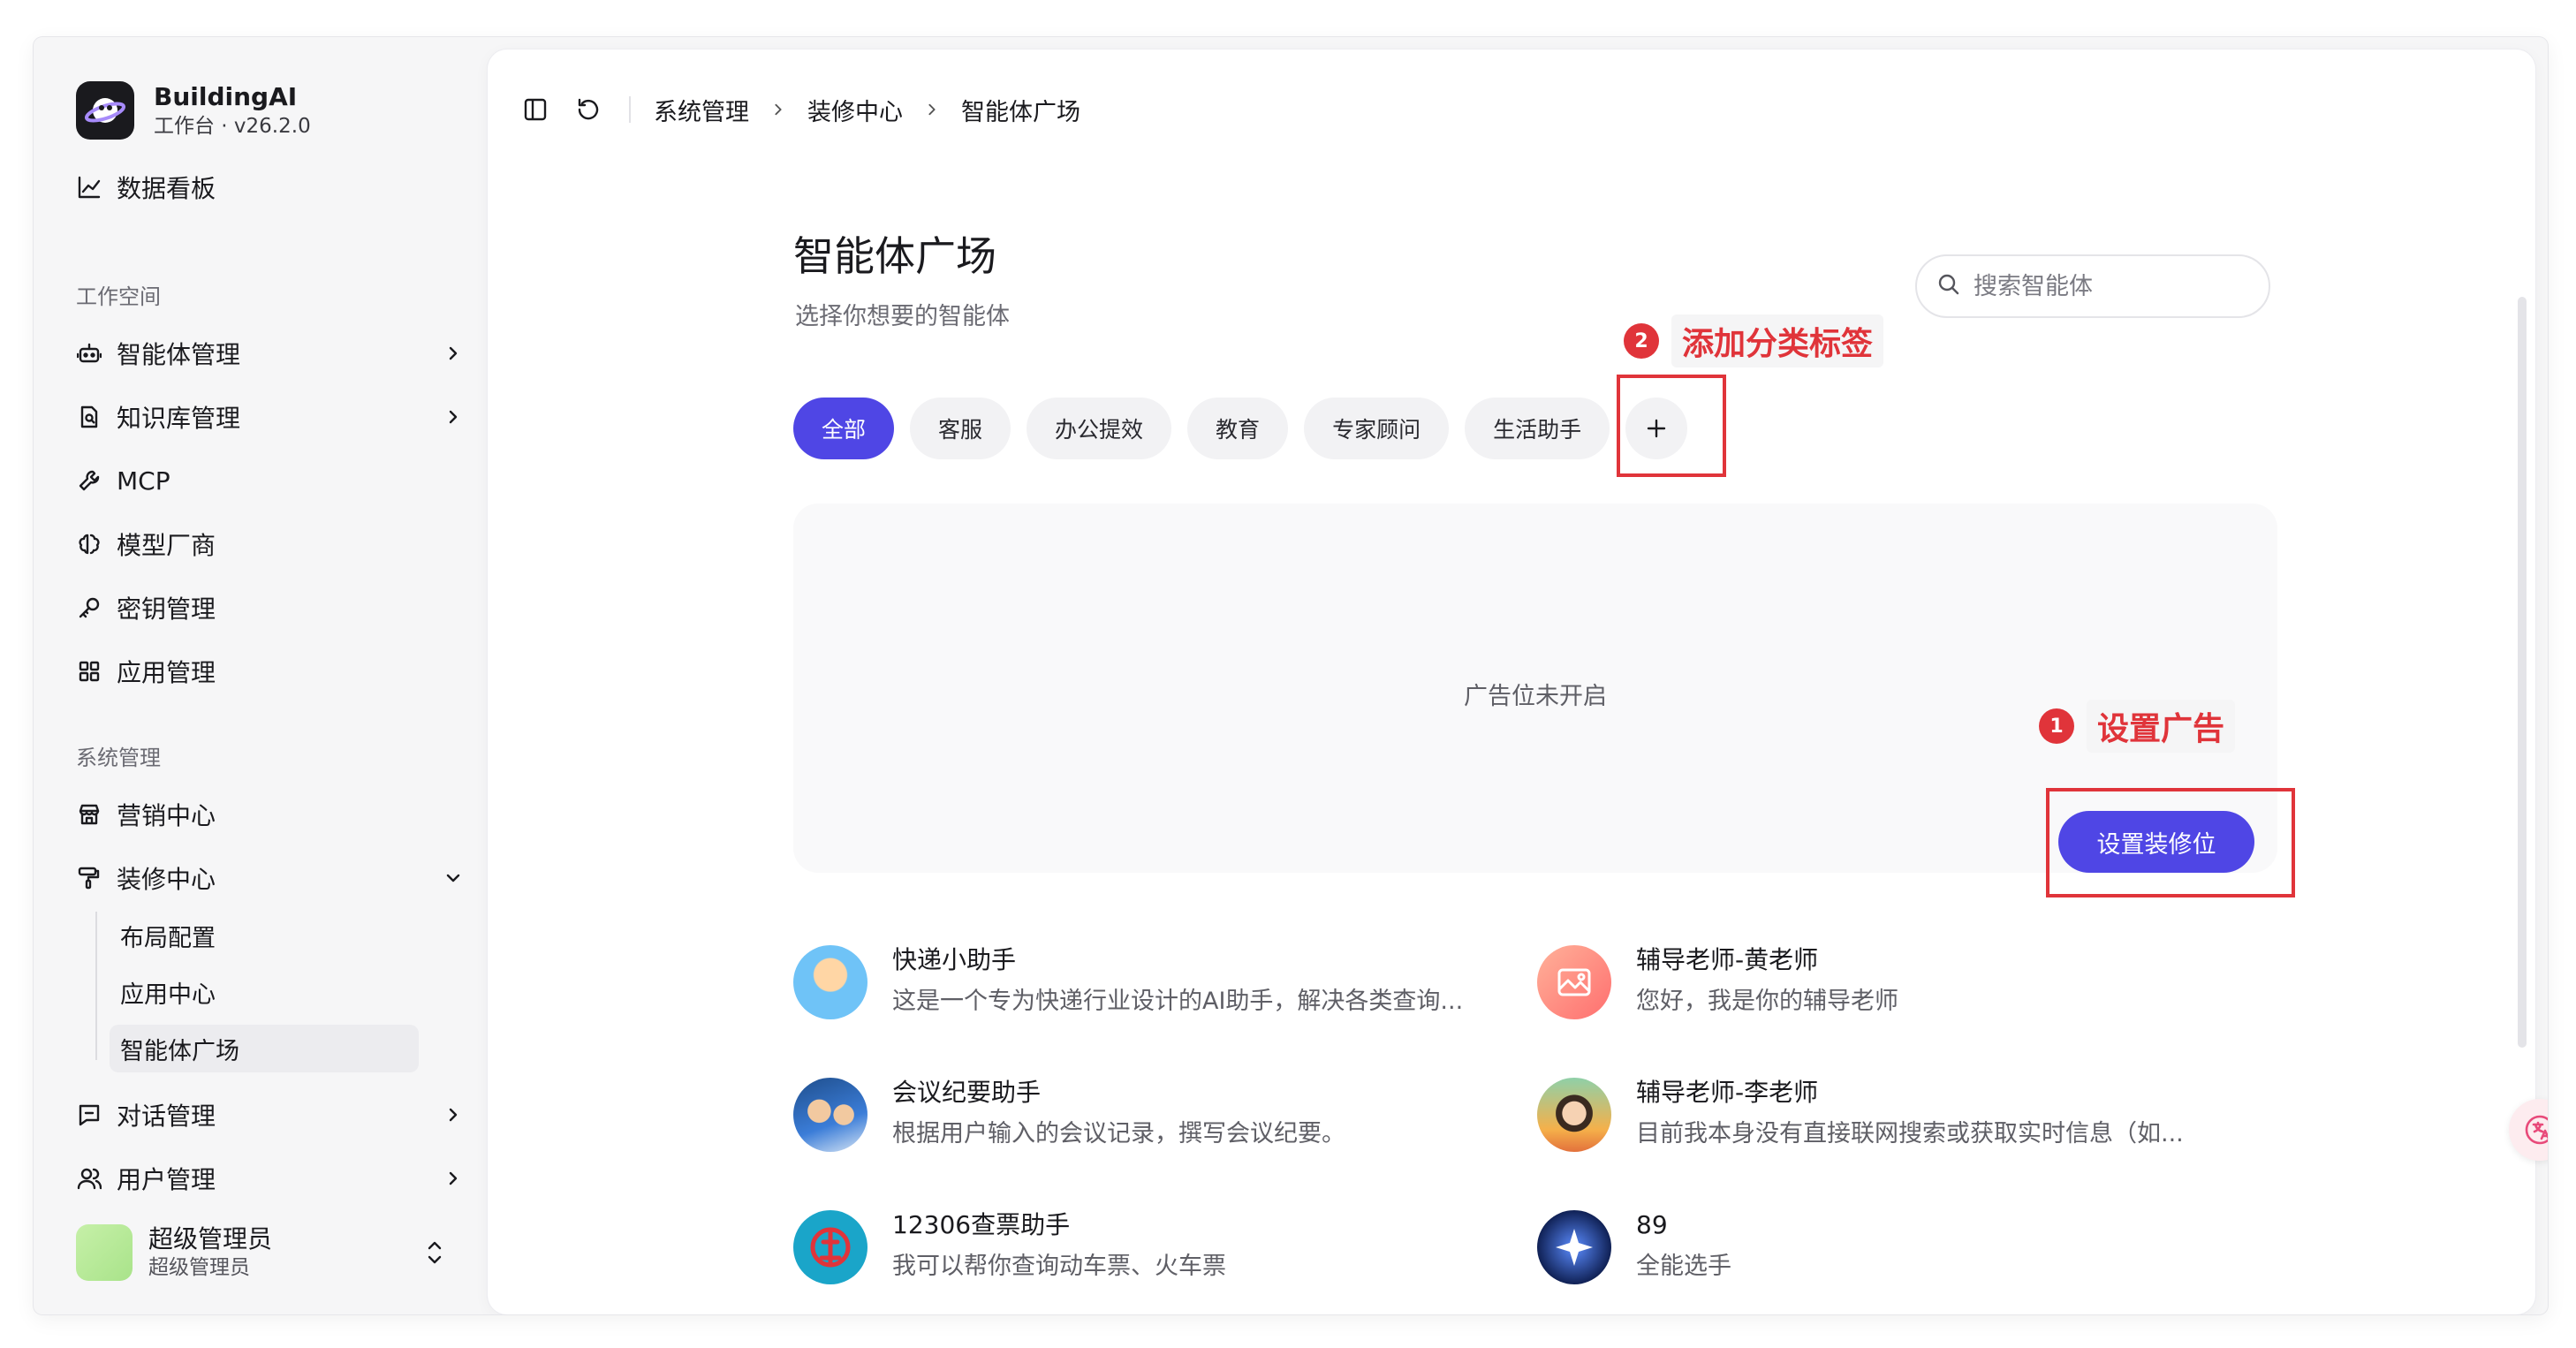 The image size is (2576, 1348). Describe the element at coordinates (630, 109) in the screenshot. I see `divider` at that location.